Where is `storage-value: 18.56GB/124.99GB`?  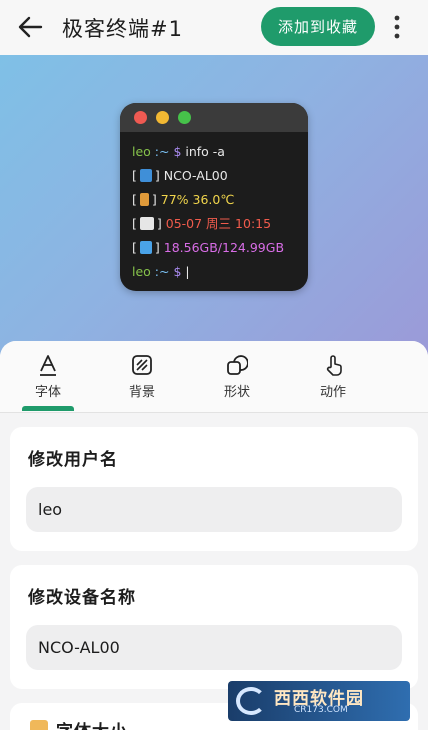 storage-value: 18.56GB/124.99GB is located at coordinates (224, 247).